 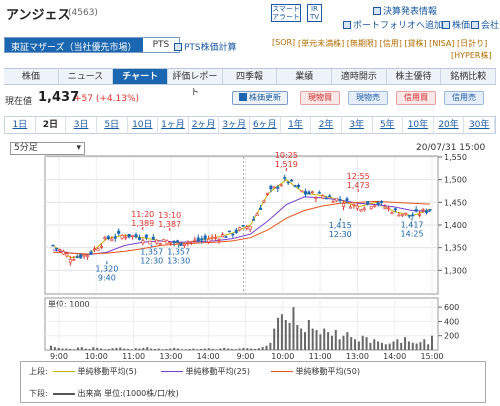 I want to click on annotation-time: 9:40, so click(x=107, y=277).